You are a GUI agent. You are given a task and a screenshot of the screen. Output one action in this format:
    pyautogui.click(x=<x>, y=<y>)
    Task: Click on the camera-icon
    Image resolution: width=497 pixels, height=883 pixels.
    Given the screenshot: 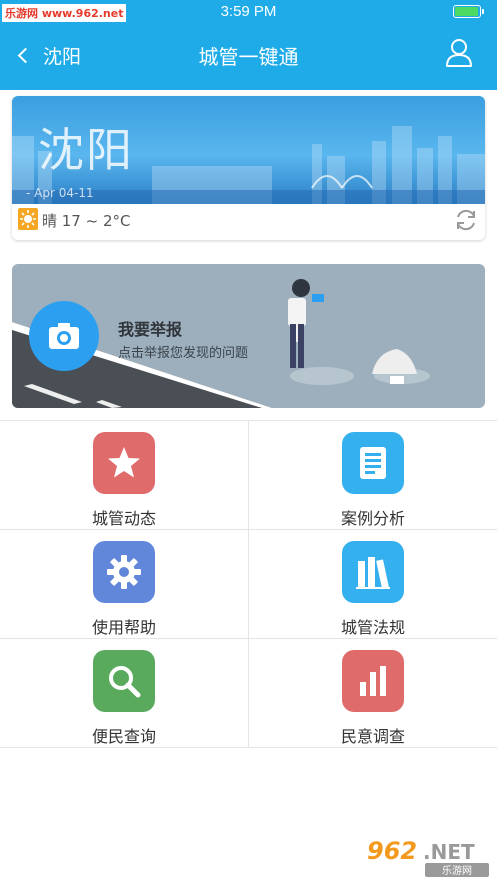 What is the action you would take?
    pyautogui.click(x=64, y=336)
    